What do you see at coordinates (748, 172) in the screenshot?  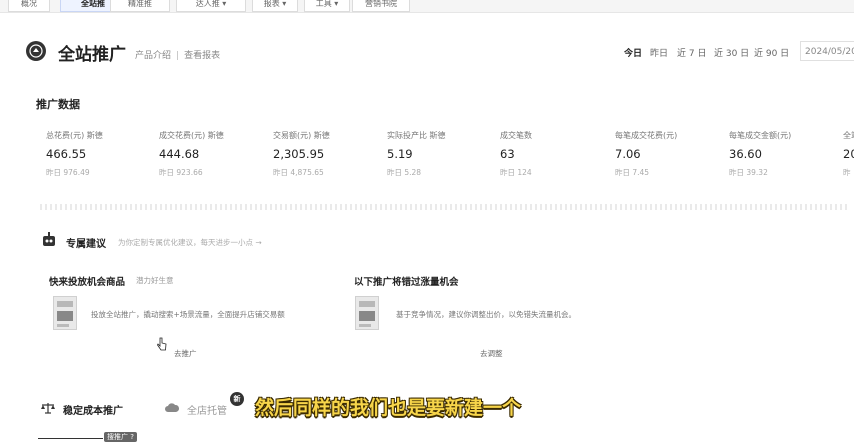 I see `metric-previous: 昨日 39.32` at bounding box center [748, 172].